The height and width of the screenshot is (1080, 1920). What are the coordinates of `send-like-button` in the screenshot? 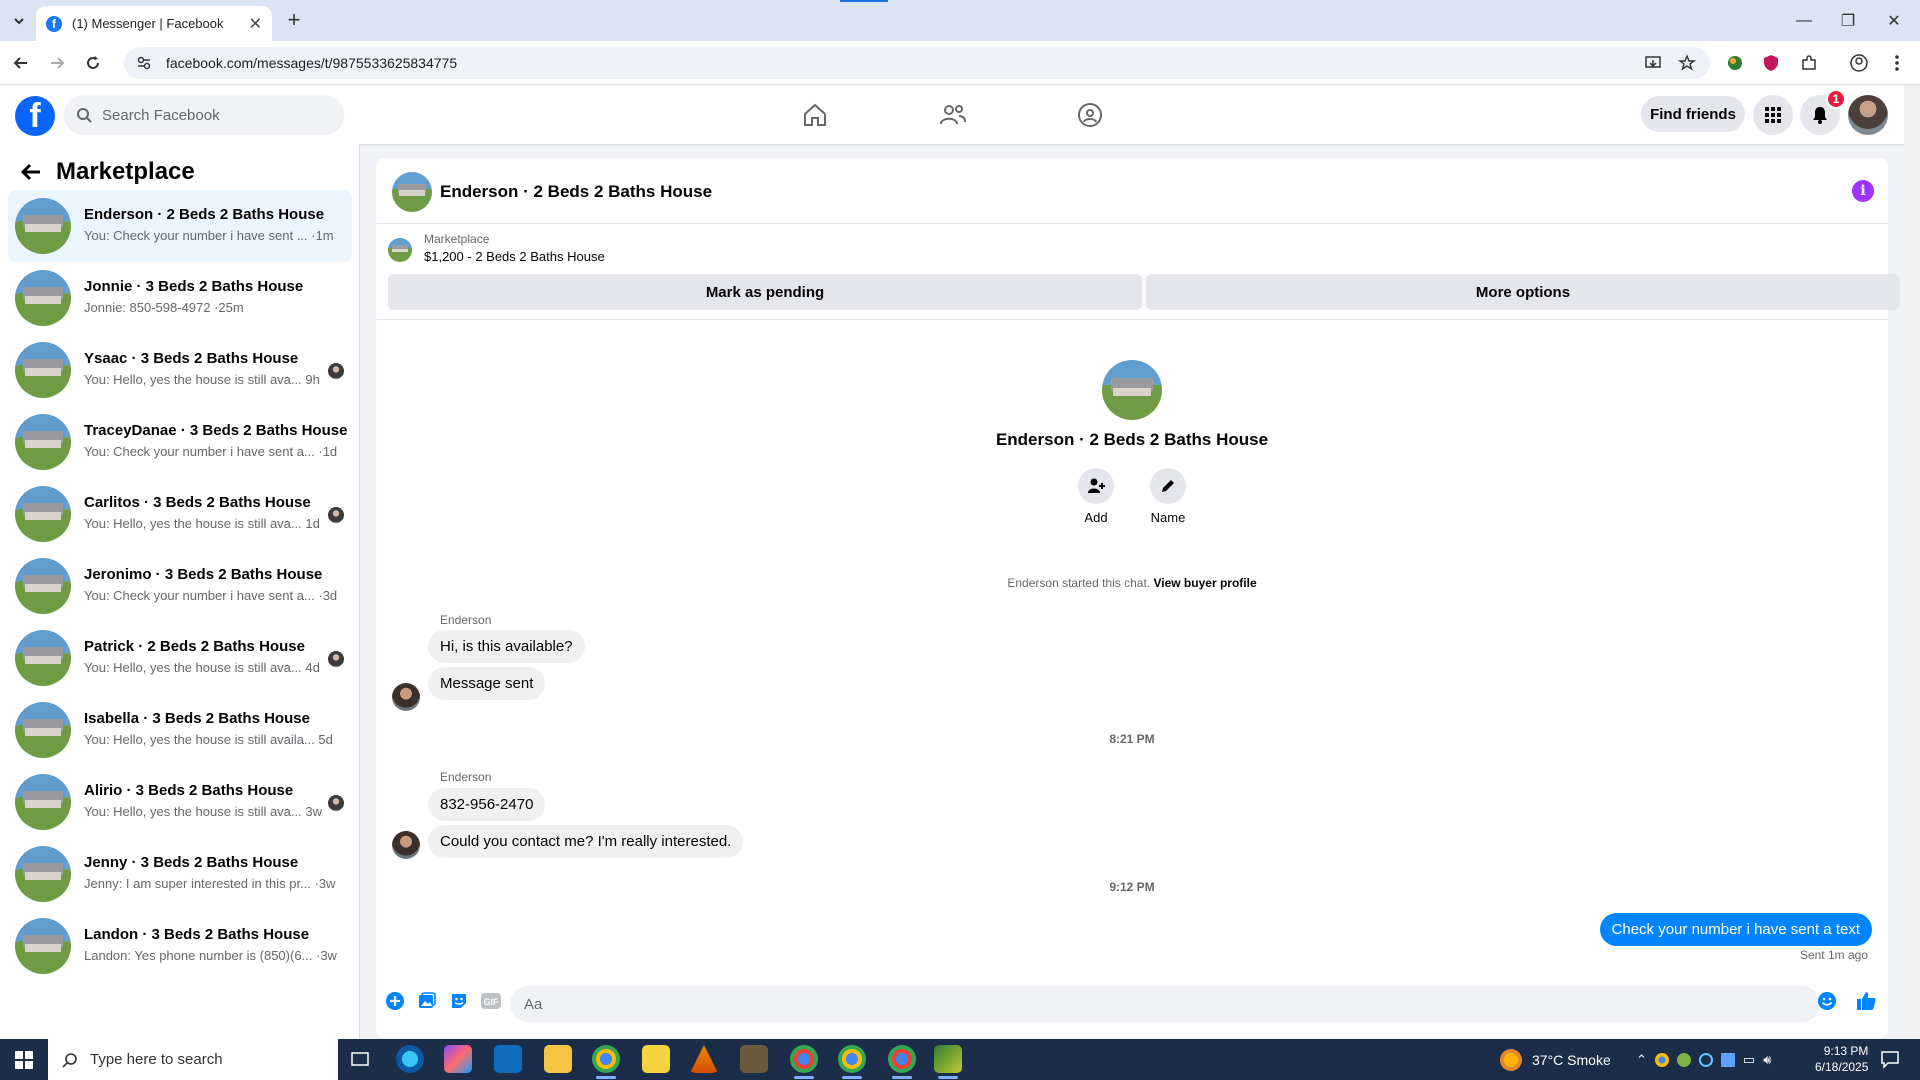 It's located at (1866, 1001).